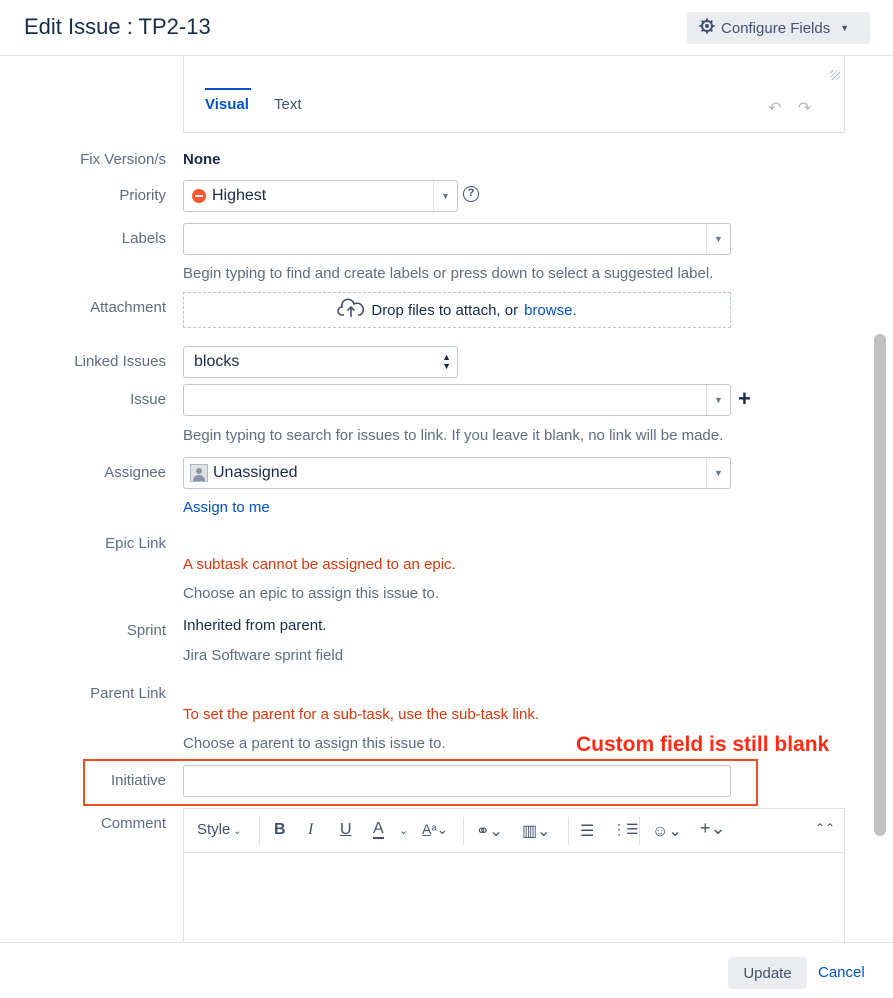  What do you see at coordinates (825, 828) in the screenshot?
I see `collapse-toolbar-icon: ⌃⌃` at bounding box center [825, 828].